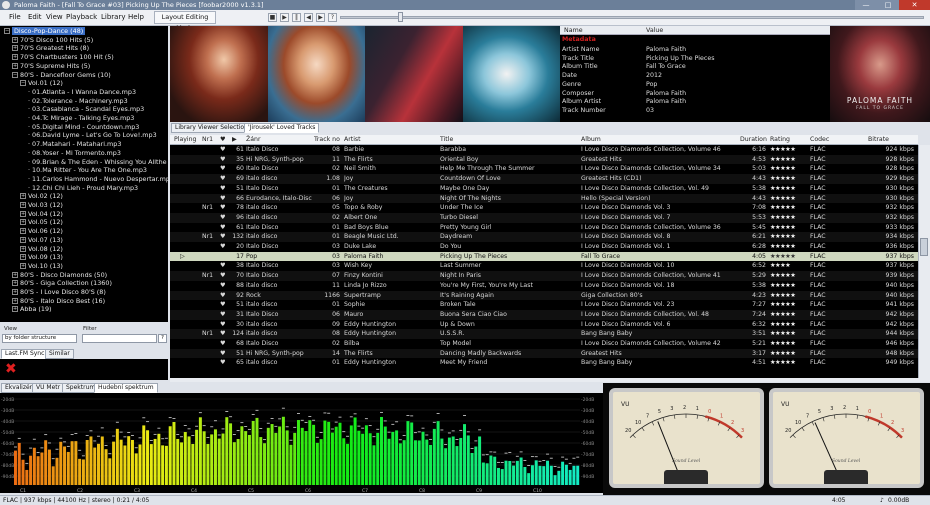 The image size is (930, 505). Describe the element at coordinates (914, 5) in the screenshot. I see `close-button: ✕` at that location.